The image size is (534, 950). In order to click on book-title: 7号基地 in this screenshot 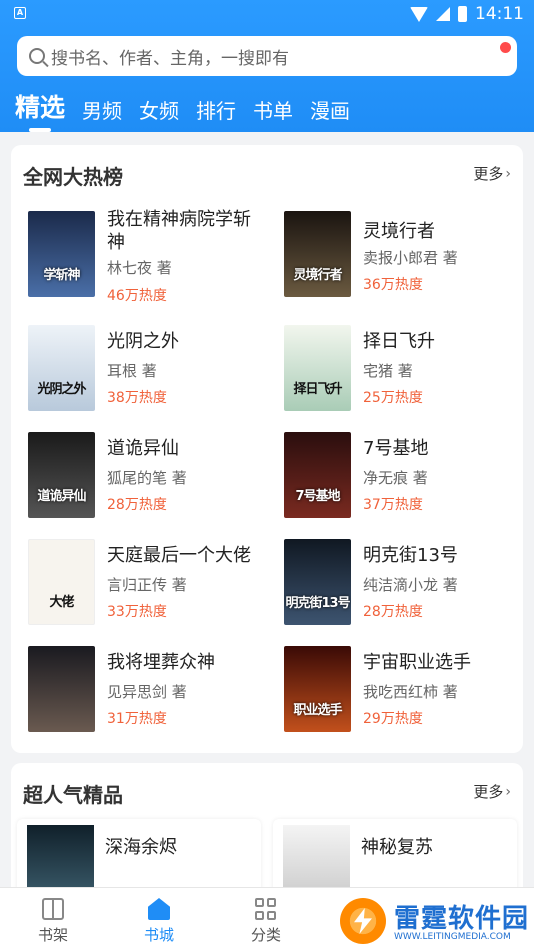, I will do `click(396, 448)`.